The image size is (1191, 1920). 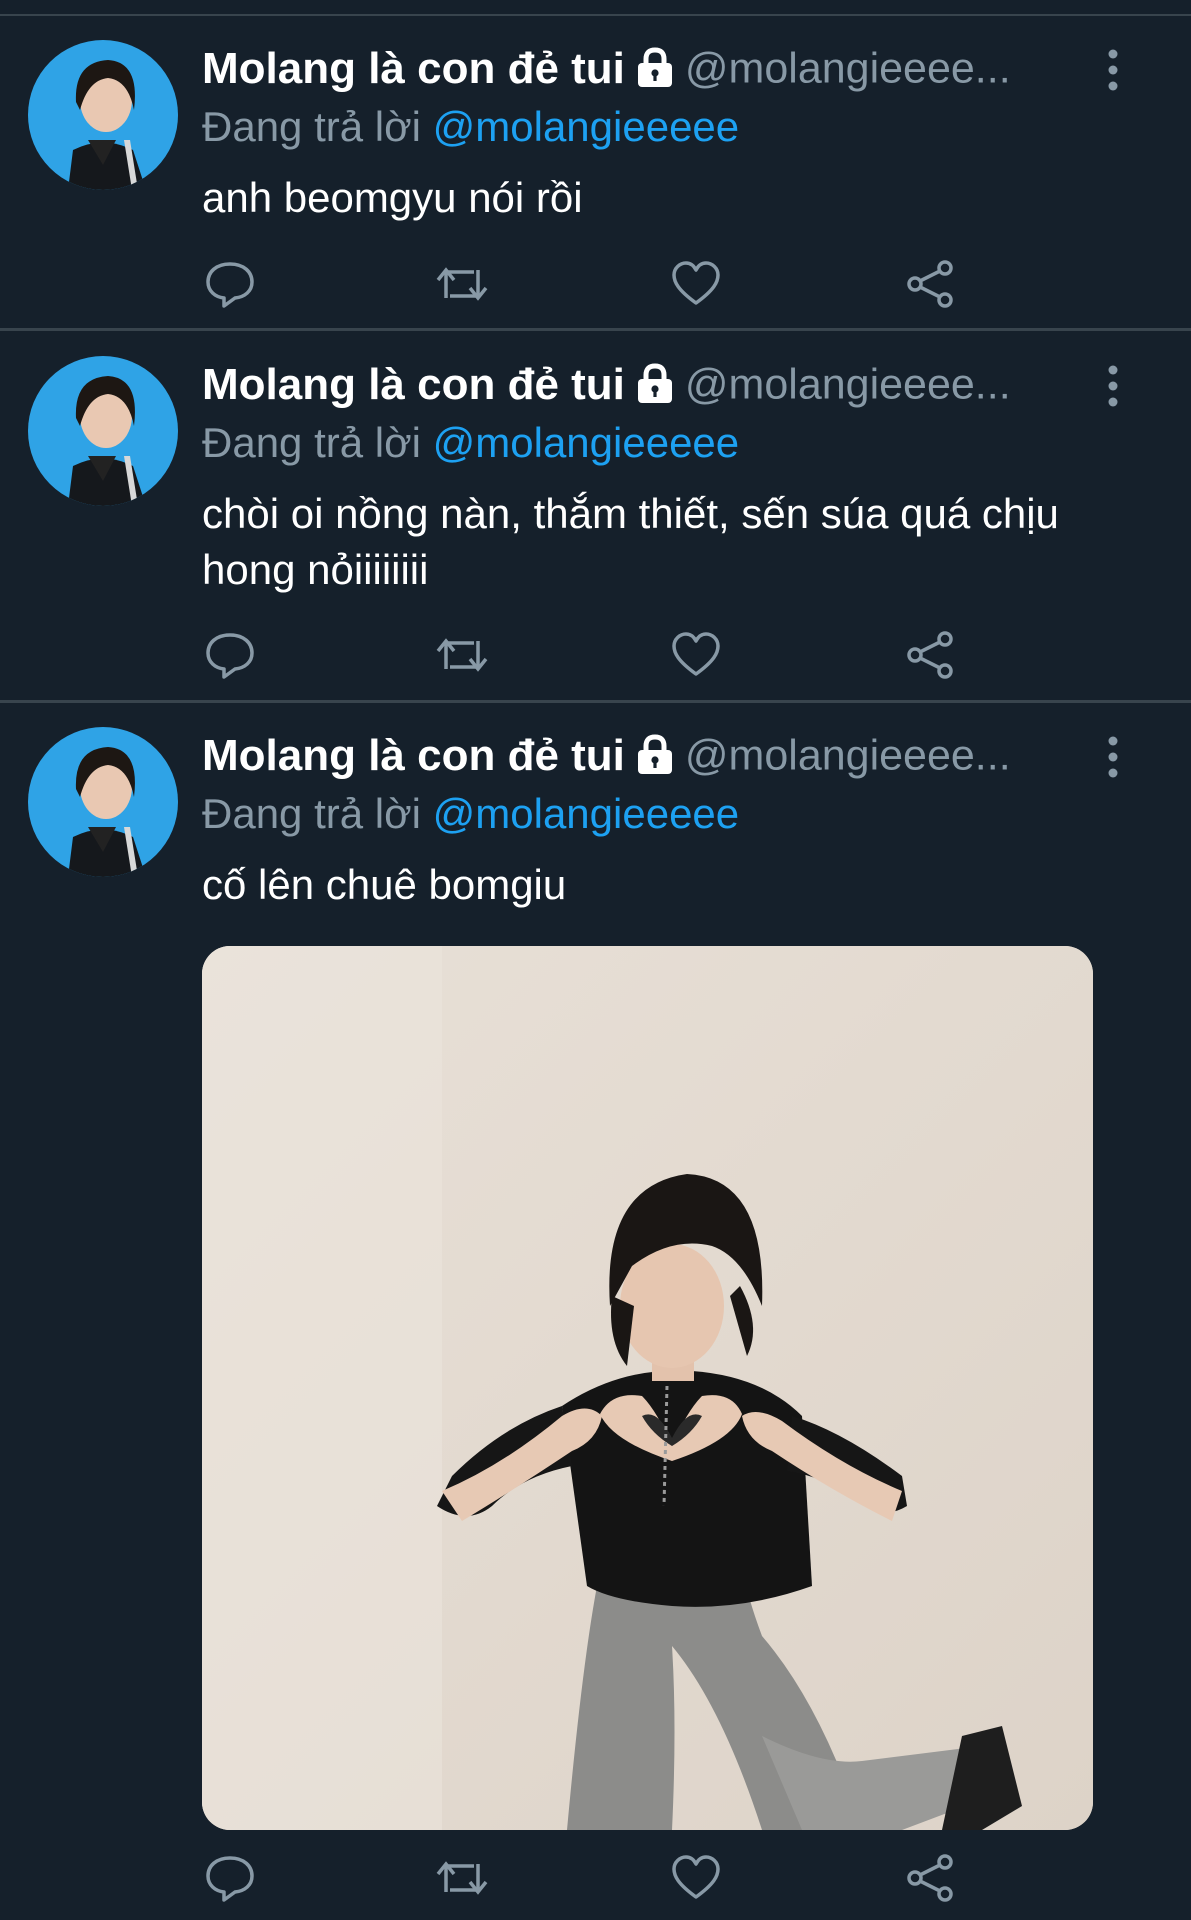 I want to click on top-divider, so click(x=595, y=8).